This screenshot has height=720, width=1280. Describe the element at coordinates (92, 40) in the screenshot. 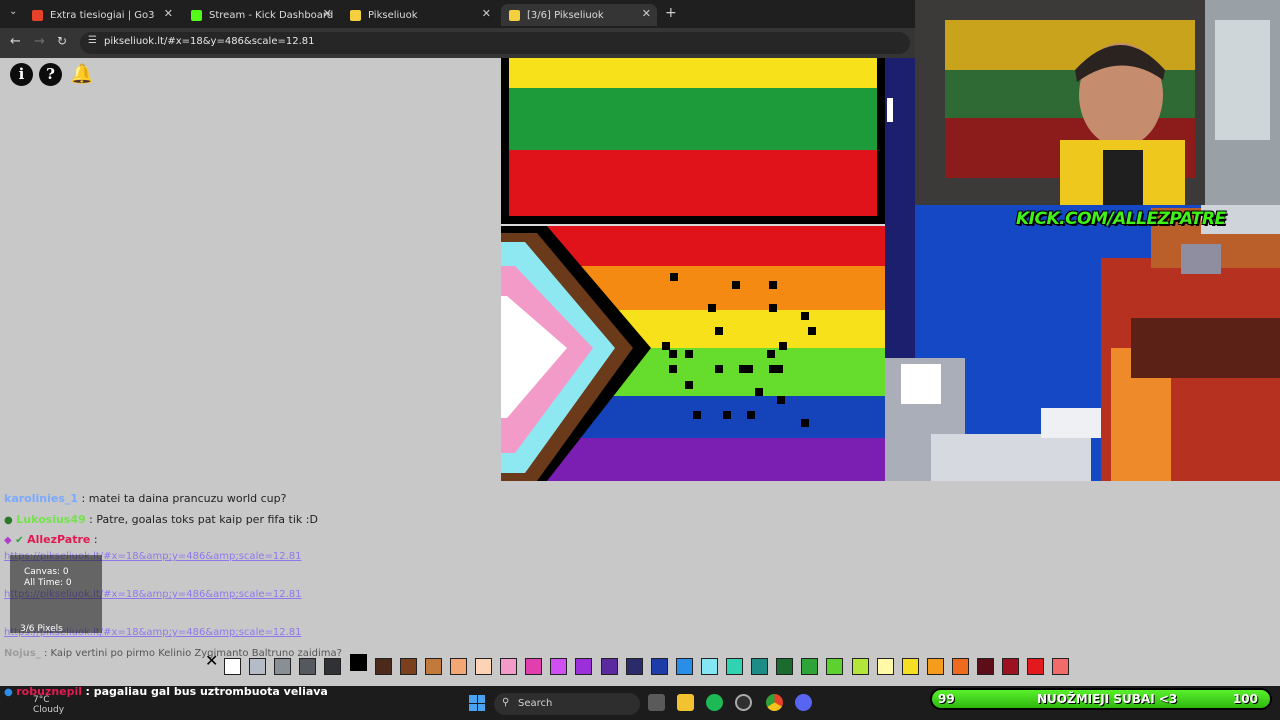

I see `site-settings-icon: ☰` at that location.